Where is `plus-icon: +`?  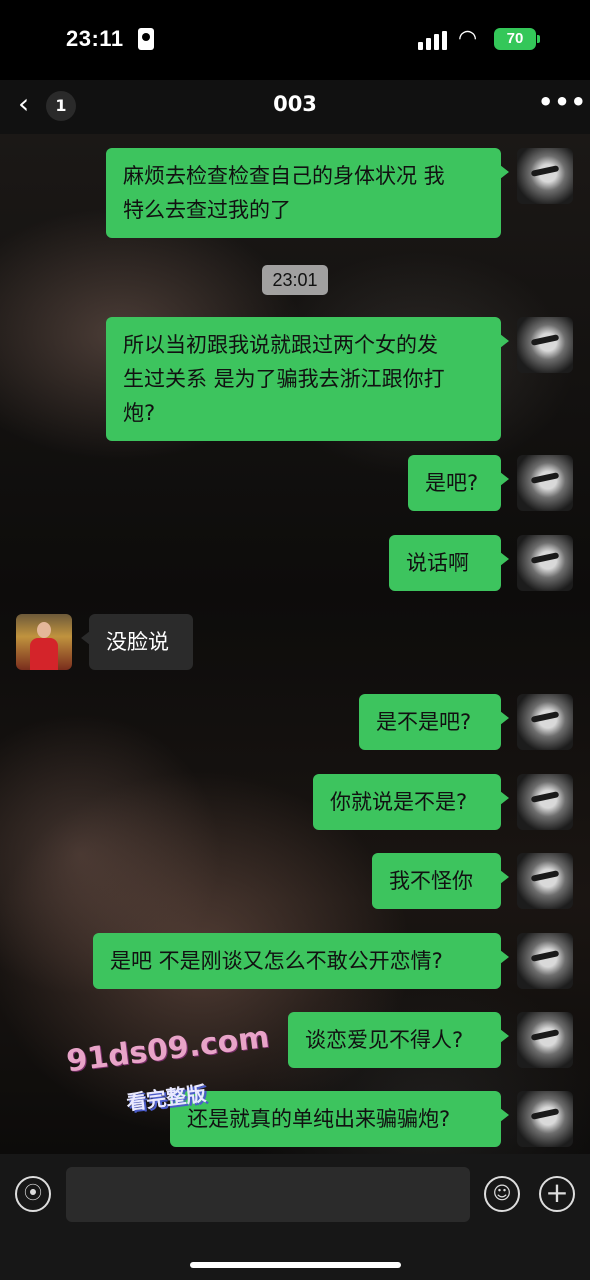
plus-icon: + is located at coordinates (557, 1194).